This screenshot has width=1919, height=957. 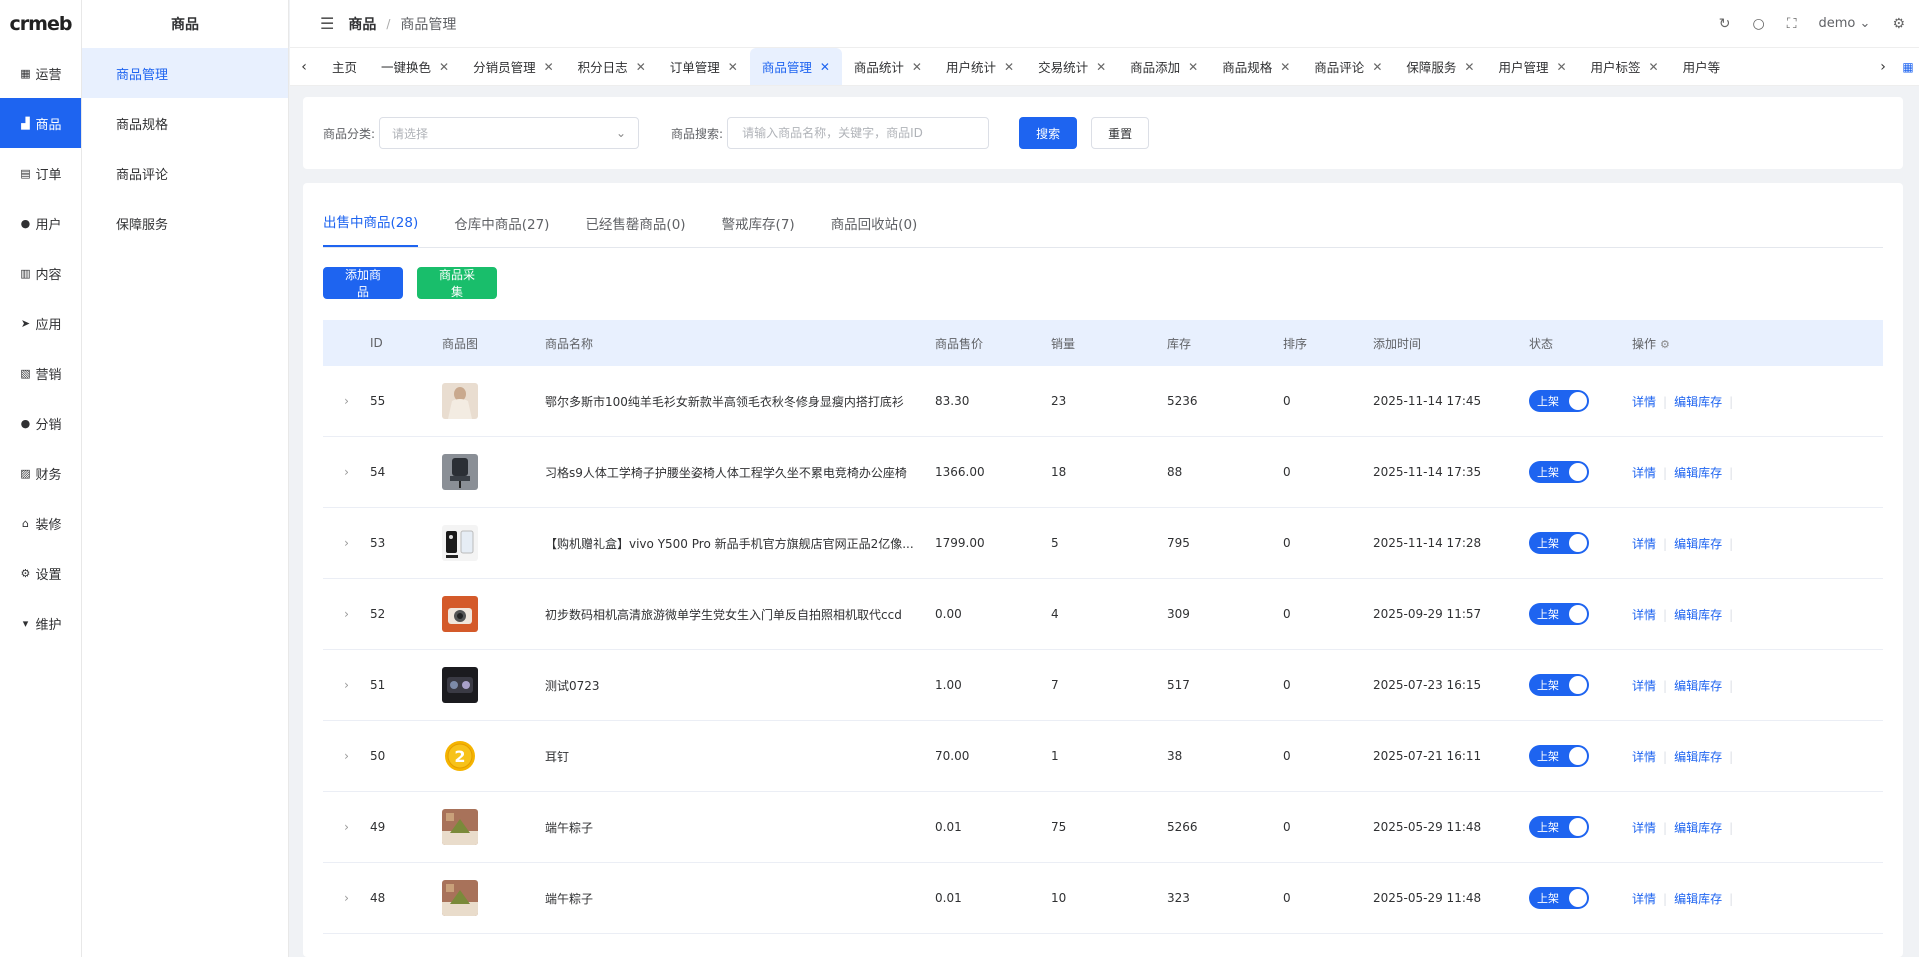 What do you see at coordinates (1702, 66) in the screenshot?
I see `tab-15: 用户等` at bounding box center [1702, 66].